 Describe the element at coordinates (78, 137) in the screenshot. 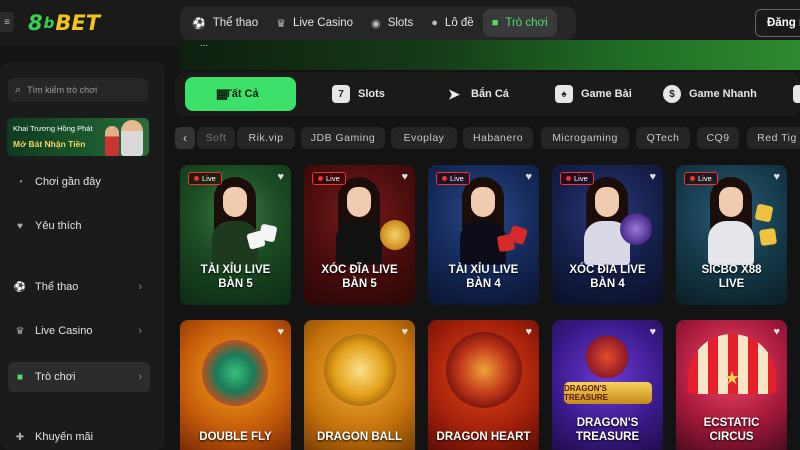

I see `promo-card: Khai Trương Hồng Phát Mở Bát Nhận Tiền` at that location.